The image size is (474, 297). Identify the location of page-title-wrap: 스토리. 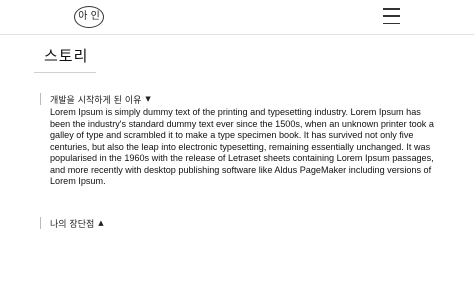
(65, 59).